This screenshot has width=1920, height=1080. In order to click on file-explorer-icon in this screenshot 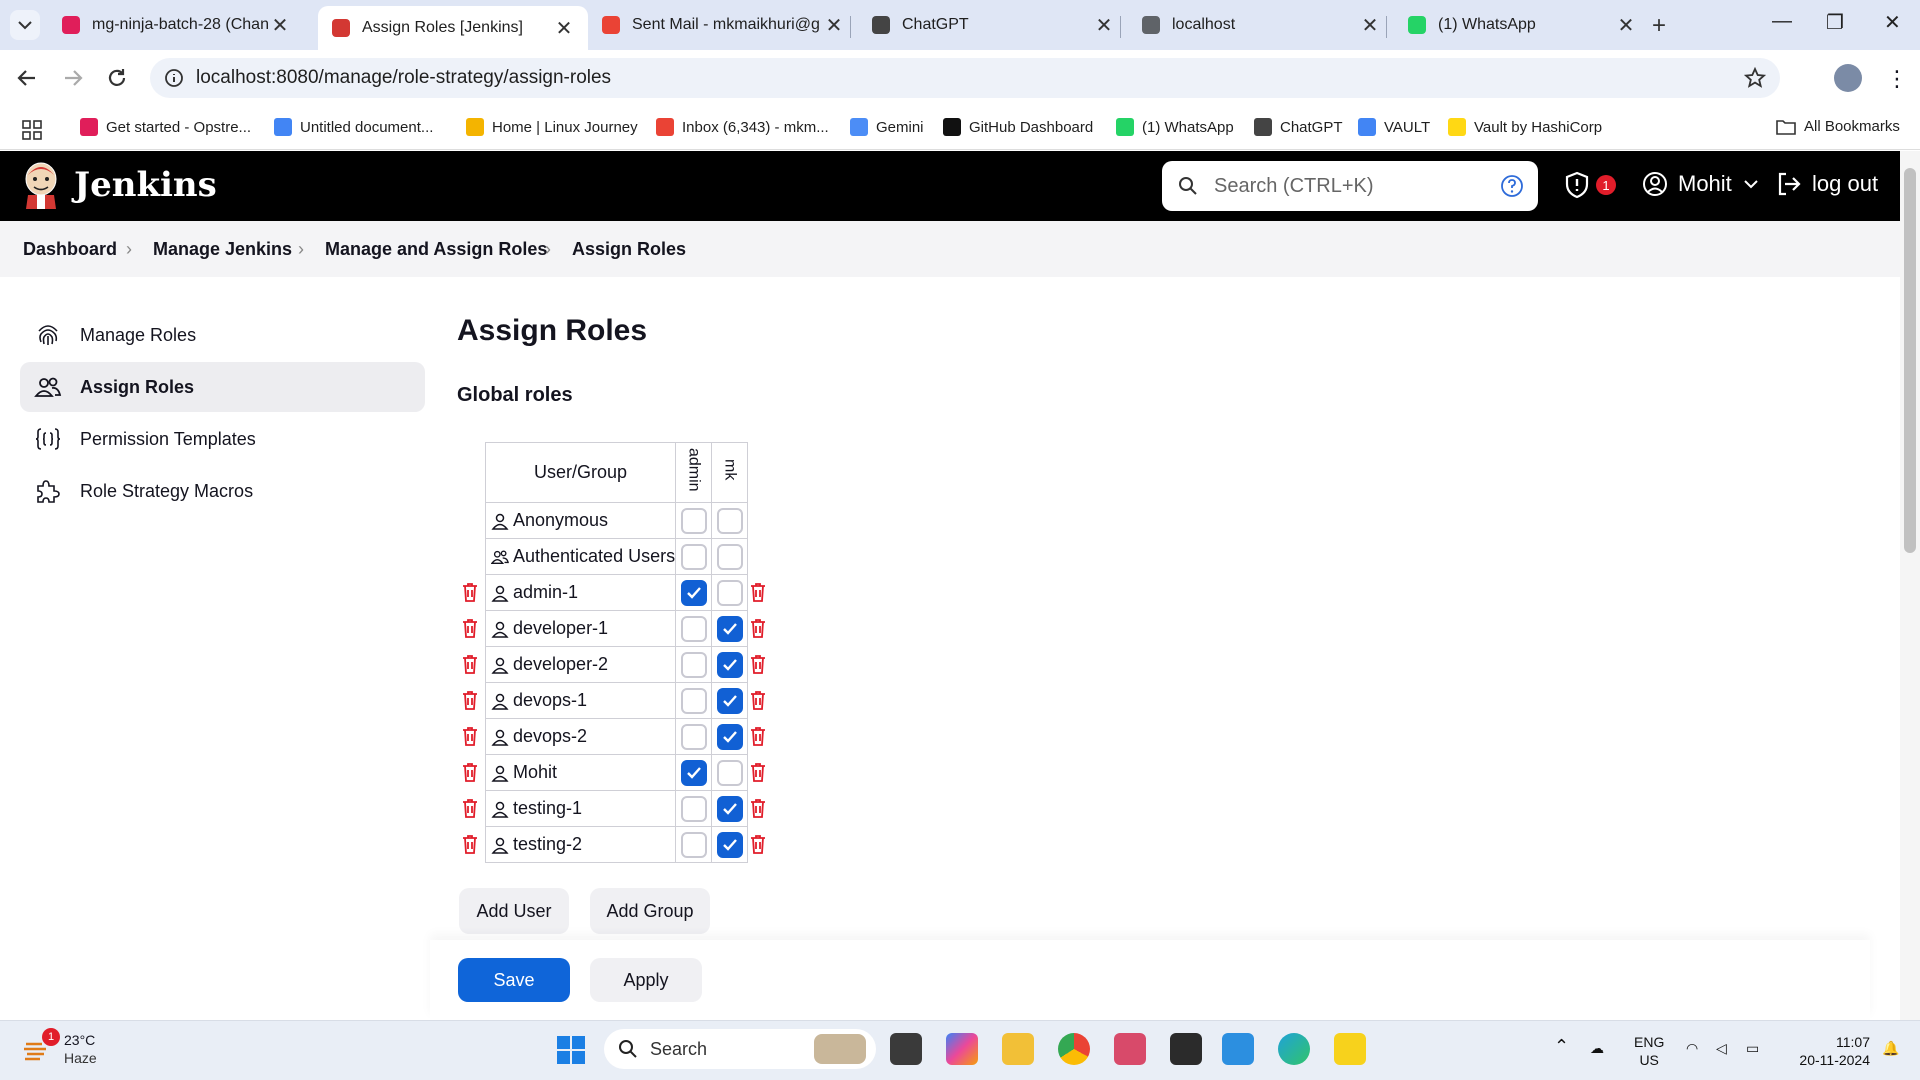, I will do `click(1018, 1049)`.